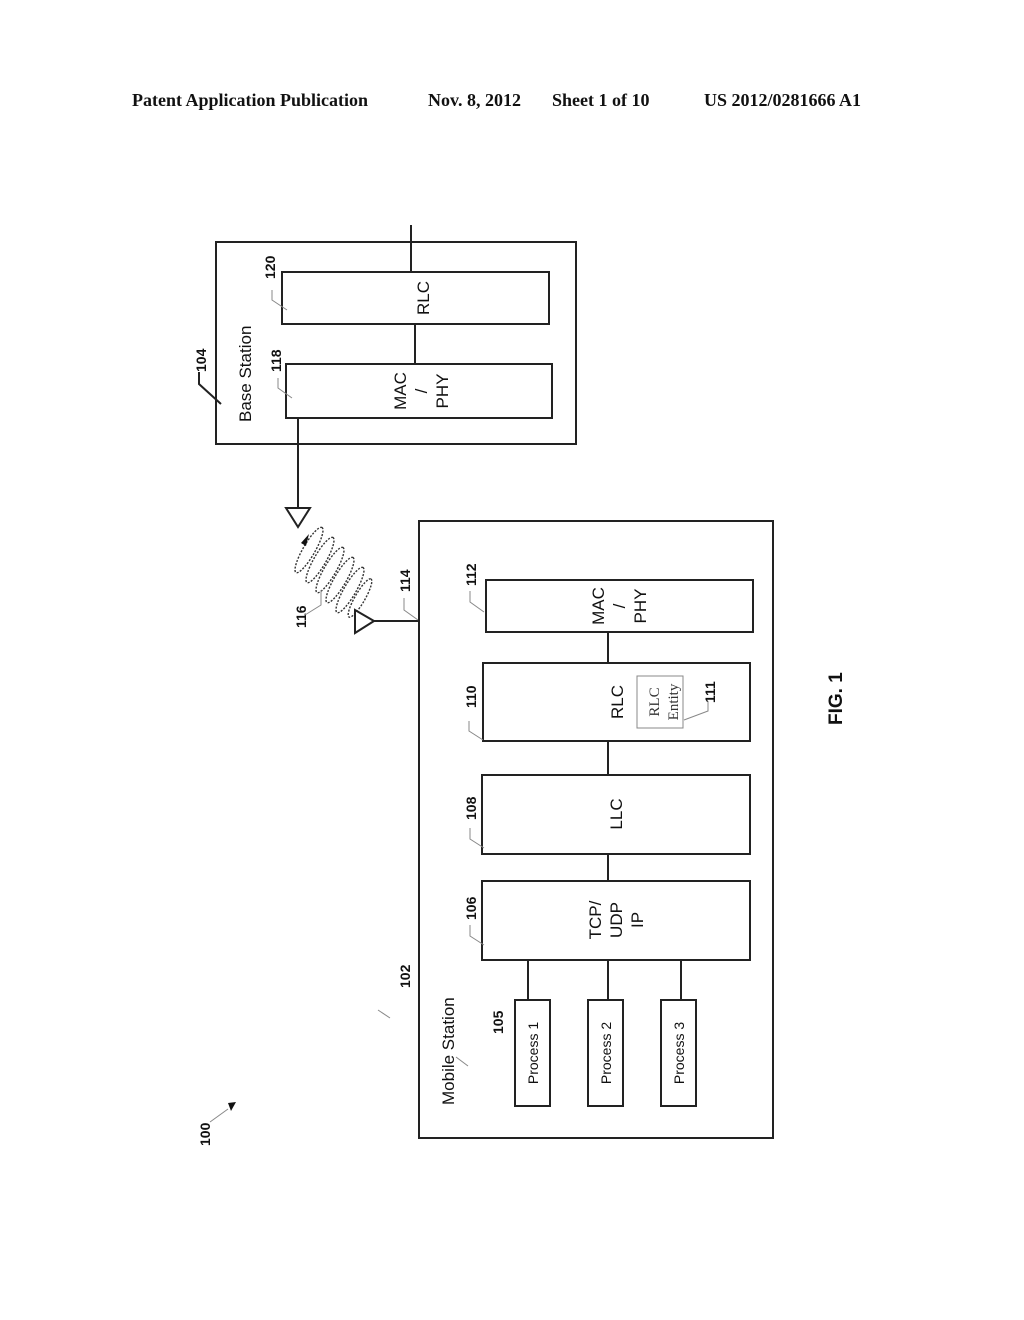  What do you see at coordinates (384, 1014) in the screenshot?
I see `mobile-station-leader` at bounding box center [384, 1014].